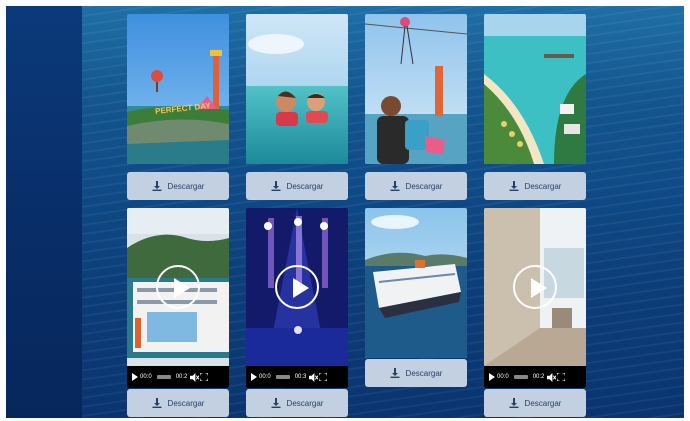  What do you see at coordinates (416, 283) in the screenshot?
I see `cruise-ship-at-sea-photo` at bounding box center [416, 283].